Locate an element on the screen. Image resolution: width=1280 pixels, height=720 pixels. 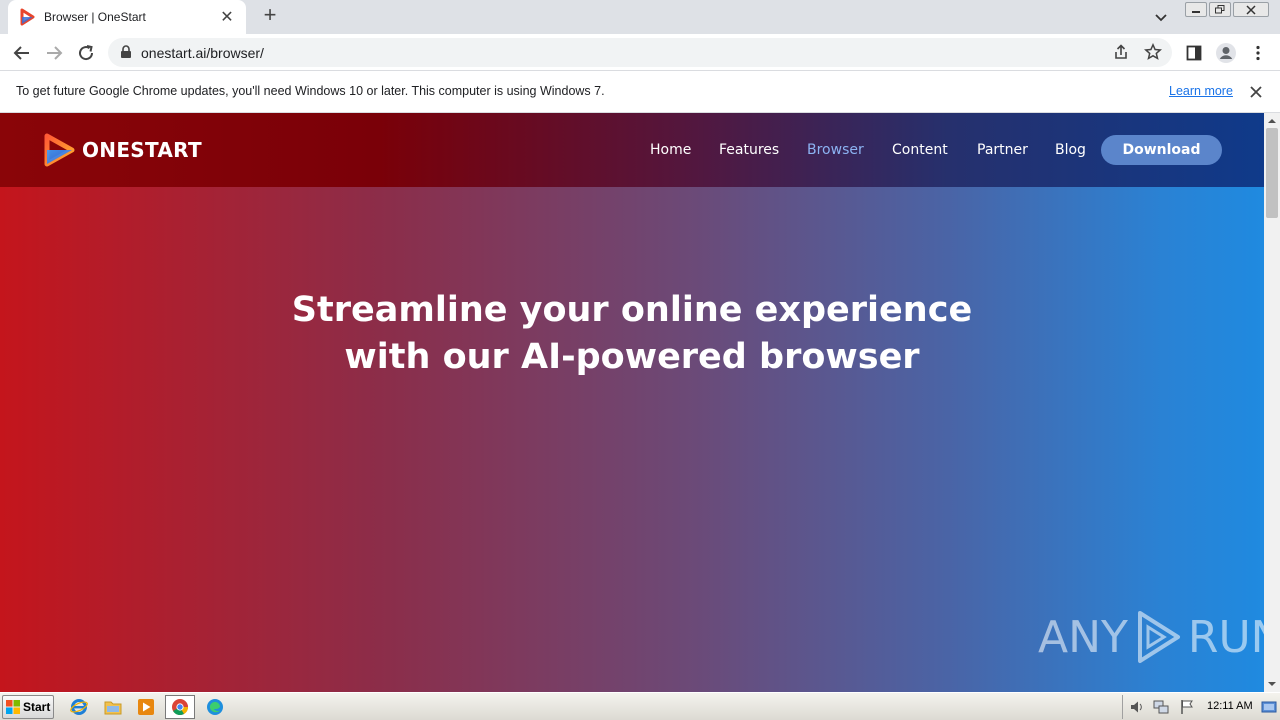
volume-icon is located at coordinates (1137, 707).